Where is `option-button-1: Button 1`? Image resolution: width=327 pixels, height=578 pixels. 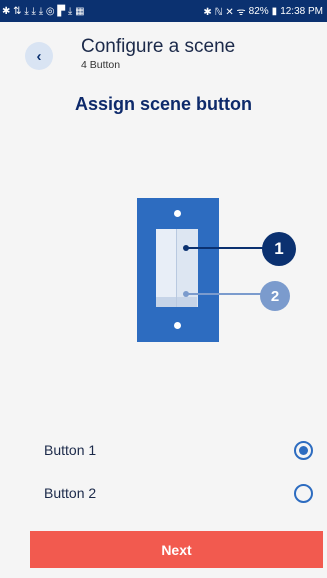 option-button-1: Button 1 is located at coordinates (163, 450).